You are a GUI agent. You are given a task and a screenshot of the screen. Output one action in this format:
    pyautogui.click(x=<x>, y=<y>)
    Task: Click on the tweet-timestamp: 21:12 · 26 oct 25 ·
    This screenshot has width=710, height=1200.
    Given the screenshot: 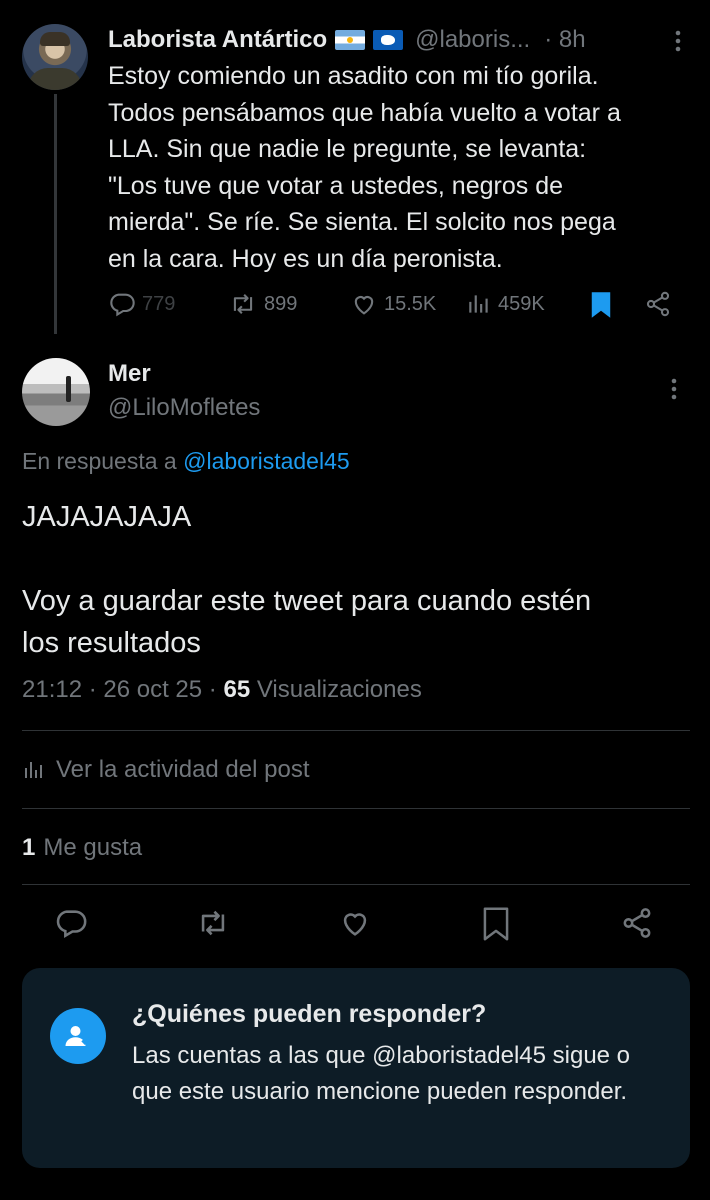 What is the action you would take?
    pyautogui.click(x=119, y=689)
    